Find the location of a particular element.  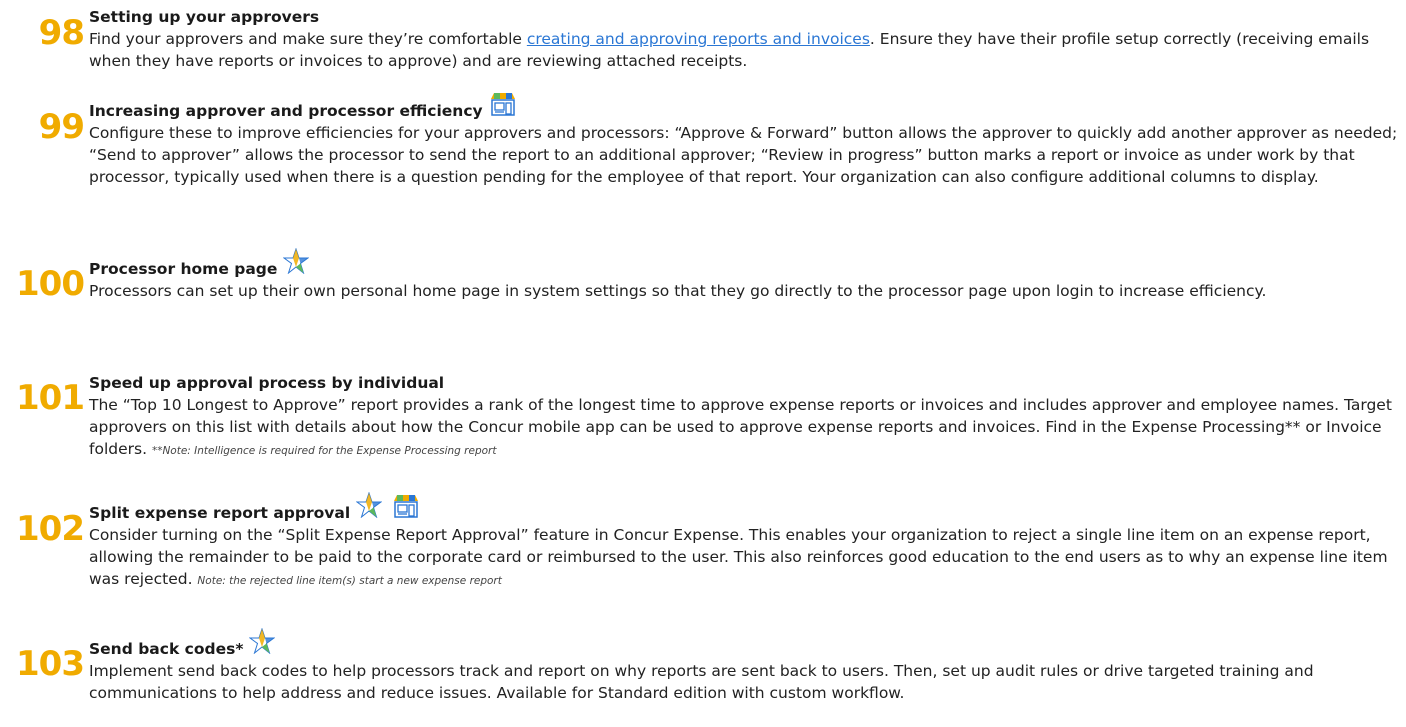

tip-title: Send back codes* is located at coordinates (745, 643).